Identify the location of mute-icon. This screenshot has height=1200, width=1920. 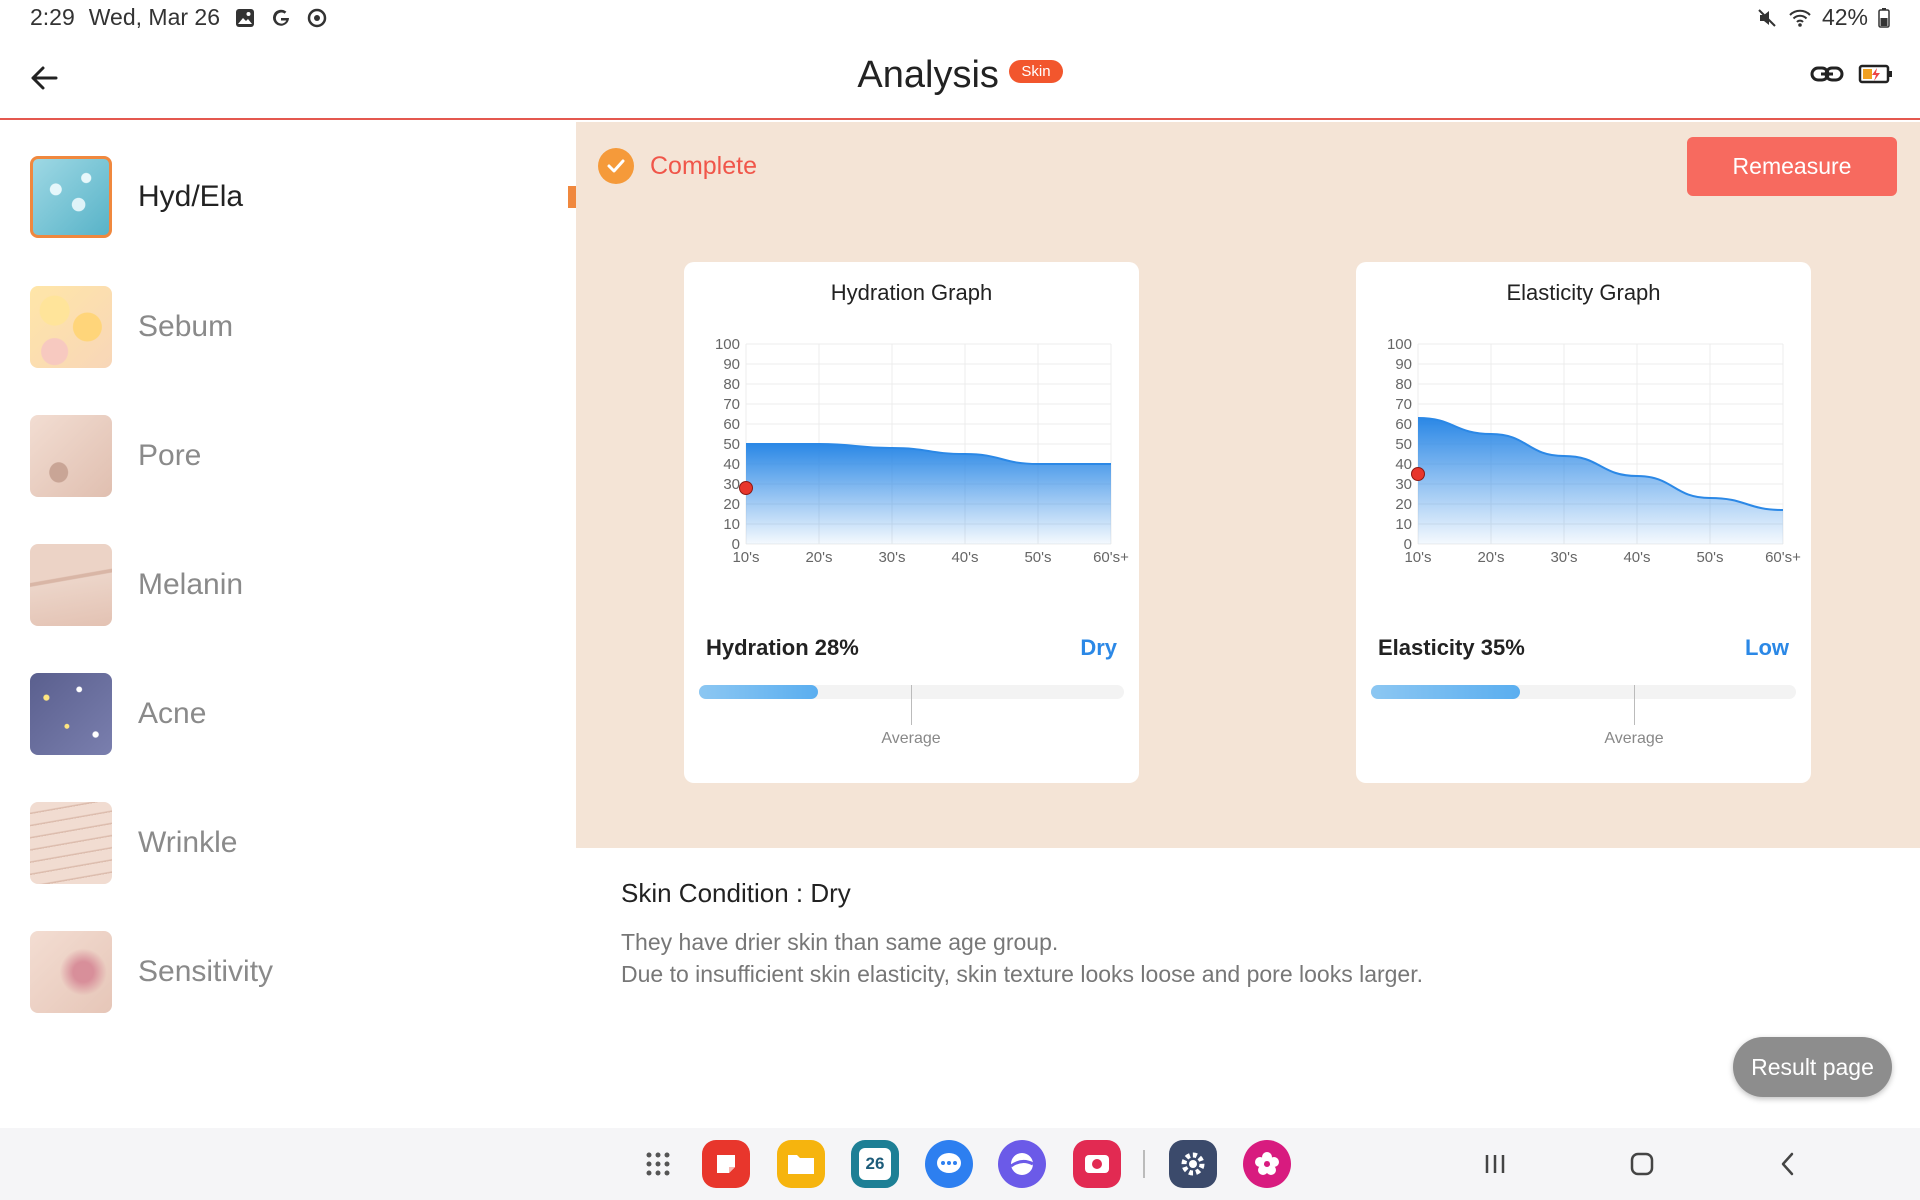
(1767, 18).